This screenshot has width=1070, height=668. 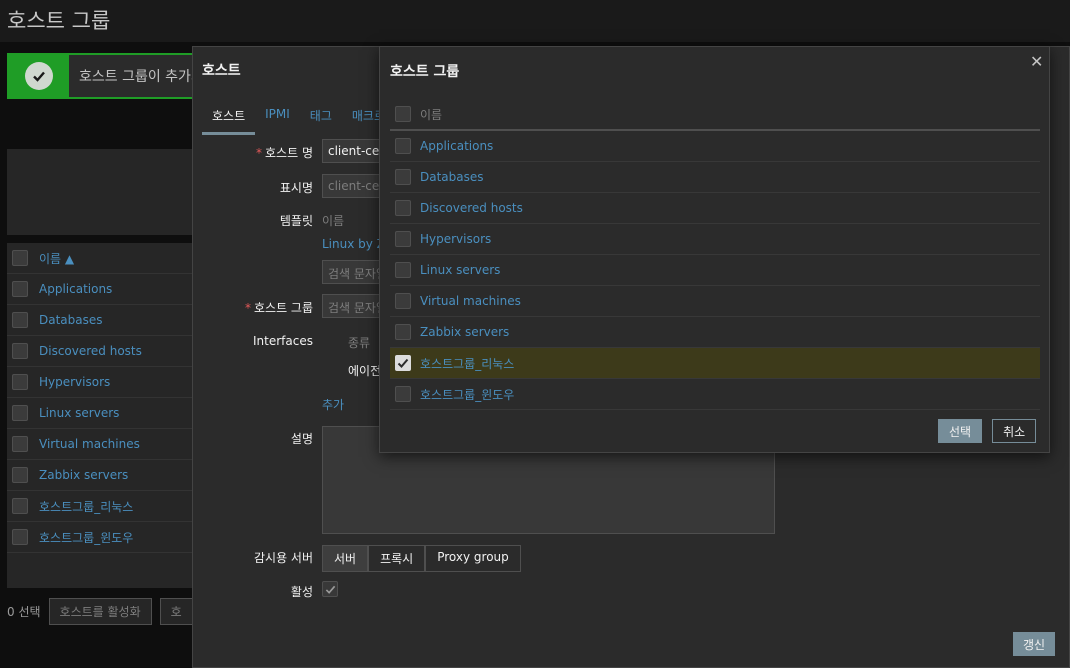 I want to click on table-row: Virtual machines, so click(x=102, y=444).